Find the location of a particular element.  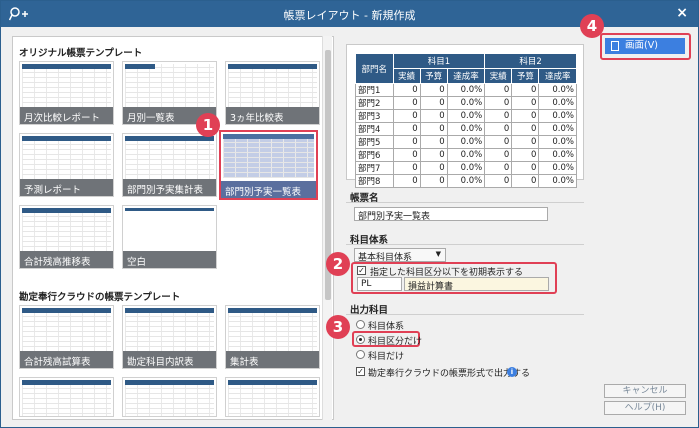

document-icon is located at coordinates (615, 46).